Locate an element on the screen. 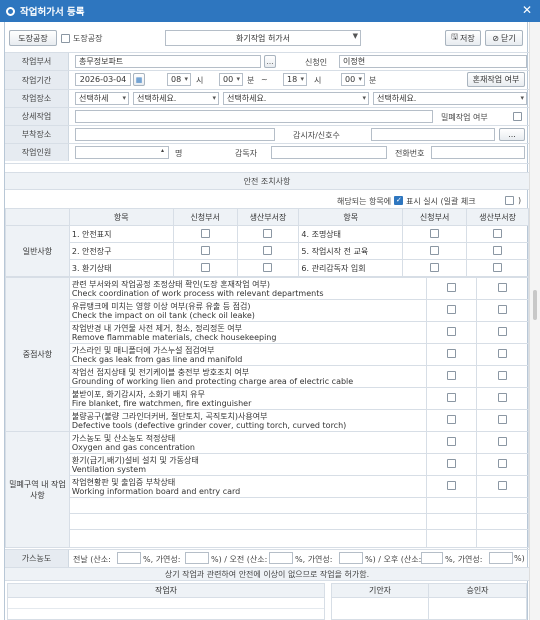 The height and width of the screenshot is (620, 540). hour-unit: 시 is located at coordinates (318, 80).